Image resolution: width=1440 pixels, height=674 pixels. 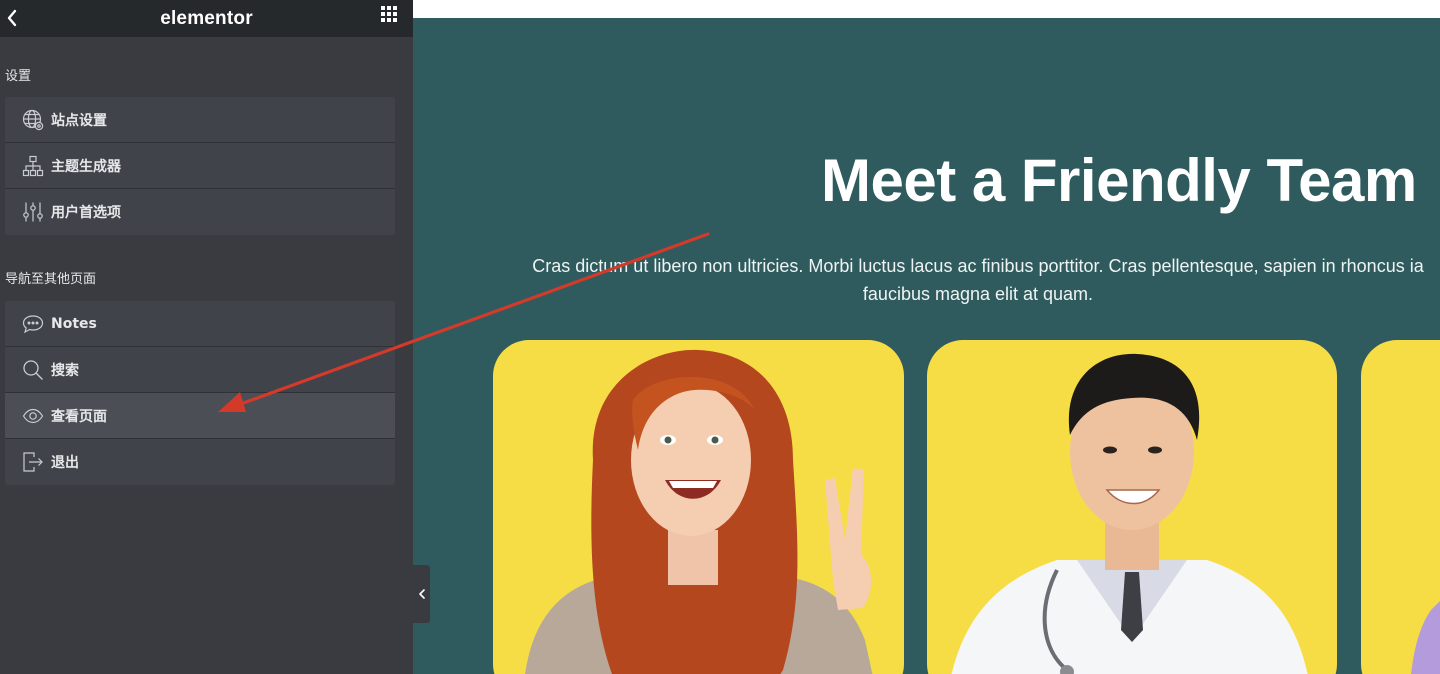 What do you see at coordinates (1119, 180) in the screenshot?
I see `hero-heading: Meet a Friendly Team` at bounding box center [1119, 180].